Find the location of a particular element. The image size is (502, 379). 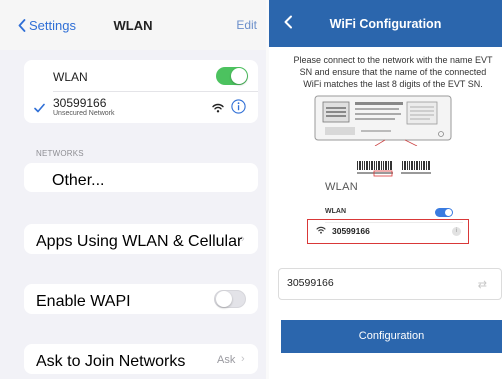

checkmark-icon is located at coordinates (39, 108).